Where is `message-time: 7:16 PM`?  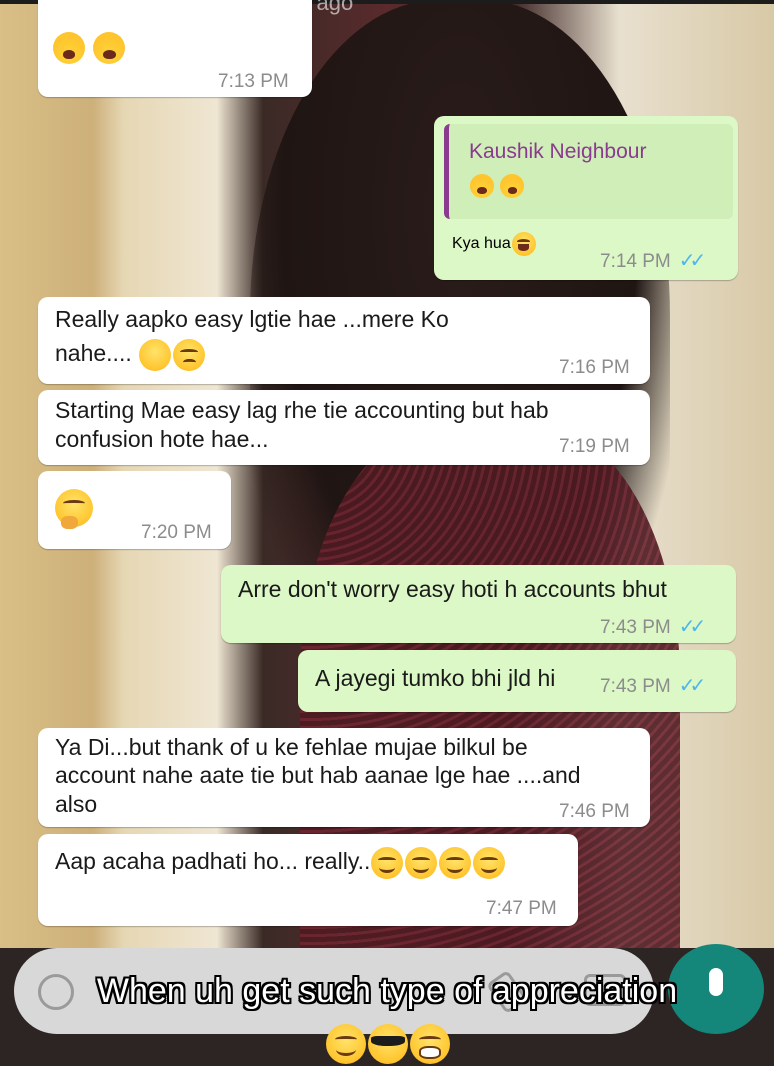
message-time: 7:16 PM is located at coordinates (594, 367).